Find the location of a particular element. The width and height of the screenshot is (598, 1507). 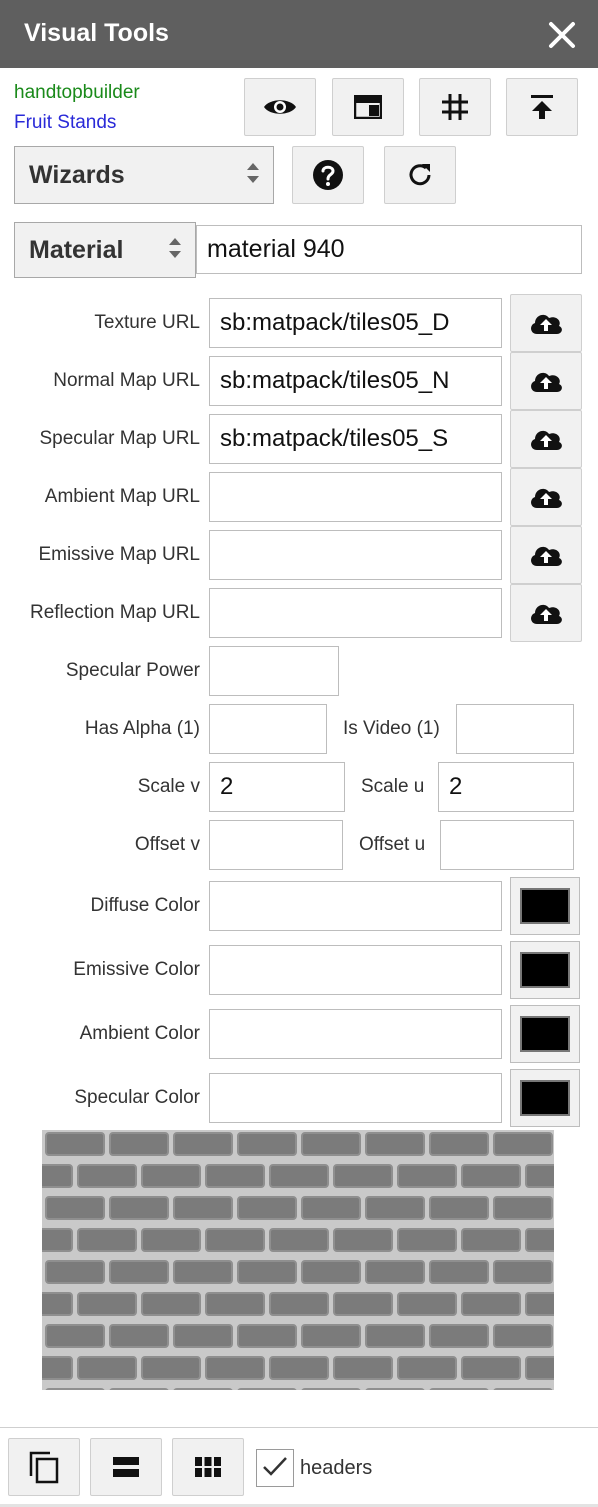

ambient-color-label: Ambient Color is located at coordinates (139, 1033).